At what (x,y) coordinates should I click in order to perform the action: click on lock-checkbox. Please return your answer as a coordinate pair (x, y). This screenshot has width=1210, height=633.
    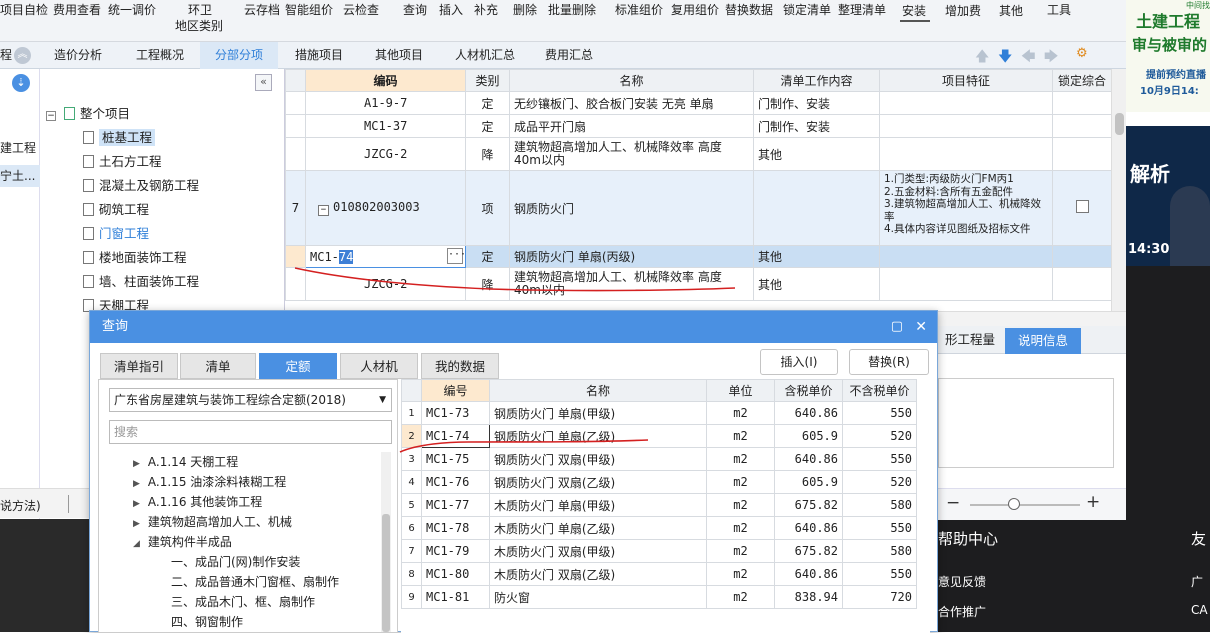
    Looking at the image, I should click on (1082, 206).